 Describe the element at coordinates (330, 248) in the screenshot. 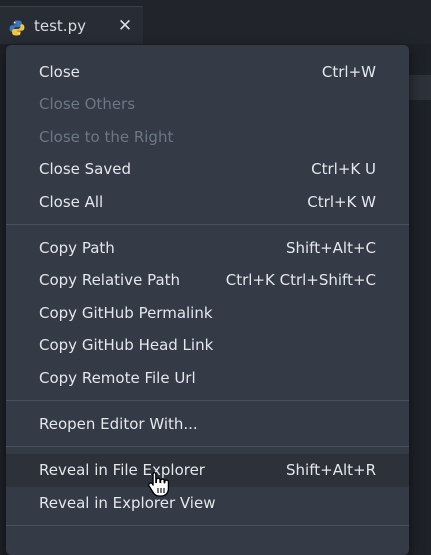

I see `menu-item-shortcut: Shift+Alt+C` at that location.